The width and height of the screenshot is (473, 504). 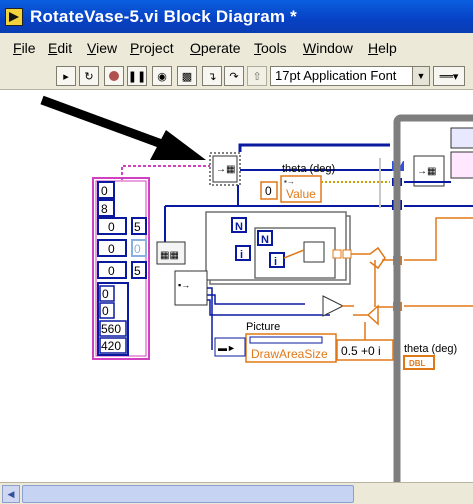 What do you see at coordinates (461, 138) in the screenshot?
I see `subvi-icon-a` at bounding box center [461, 138].